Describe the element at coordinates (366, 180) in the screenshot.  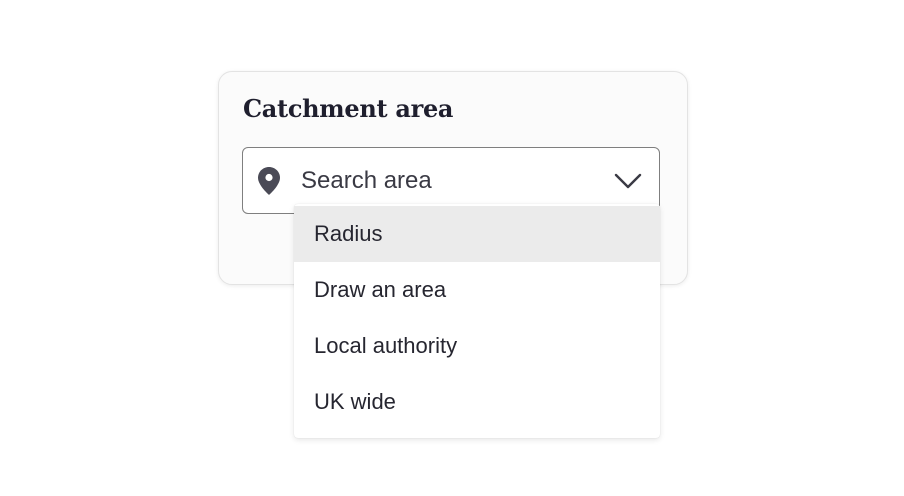
I see `select-value: Search area` at that location.